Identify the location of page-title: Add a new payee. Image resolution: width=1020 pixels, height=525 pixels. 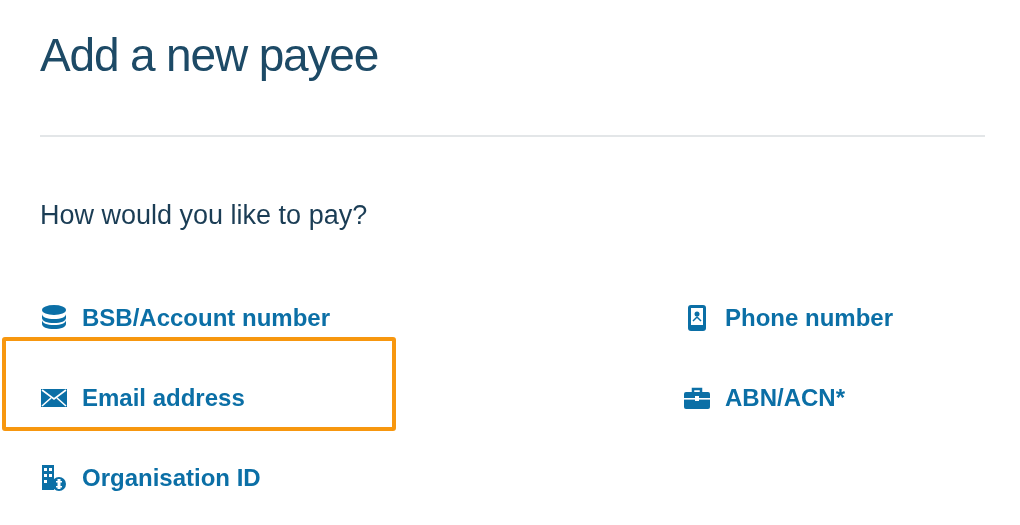
(209, 55).